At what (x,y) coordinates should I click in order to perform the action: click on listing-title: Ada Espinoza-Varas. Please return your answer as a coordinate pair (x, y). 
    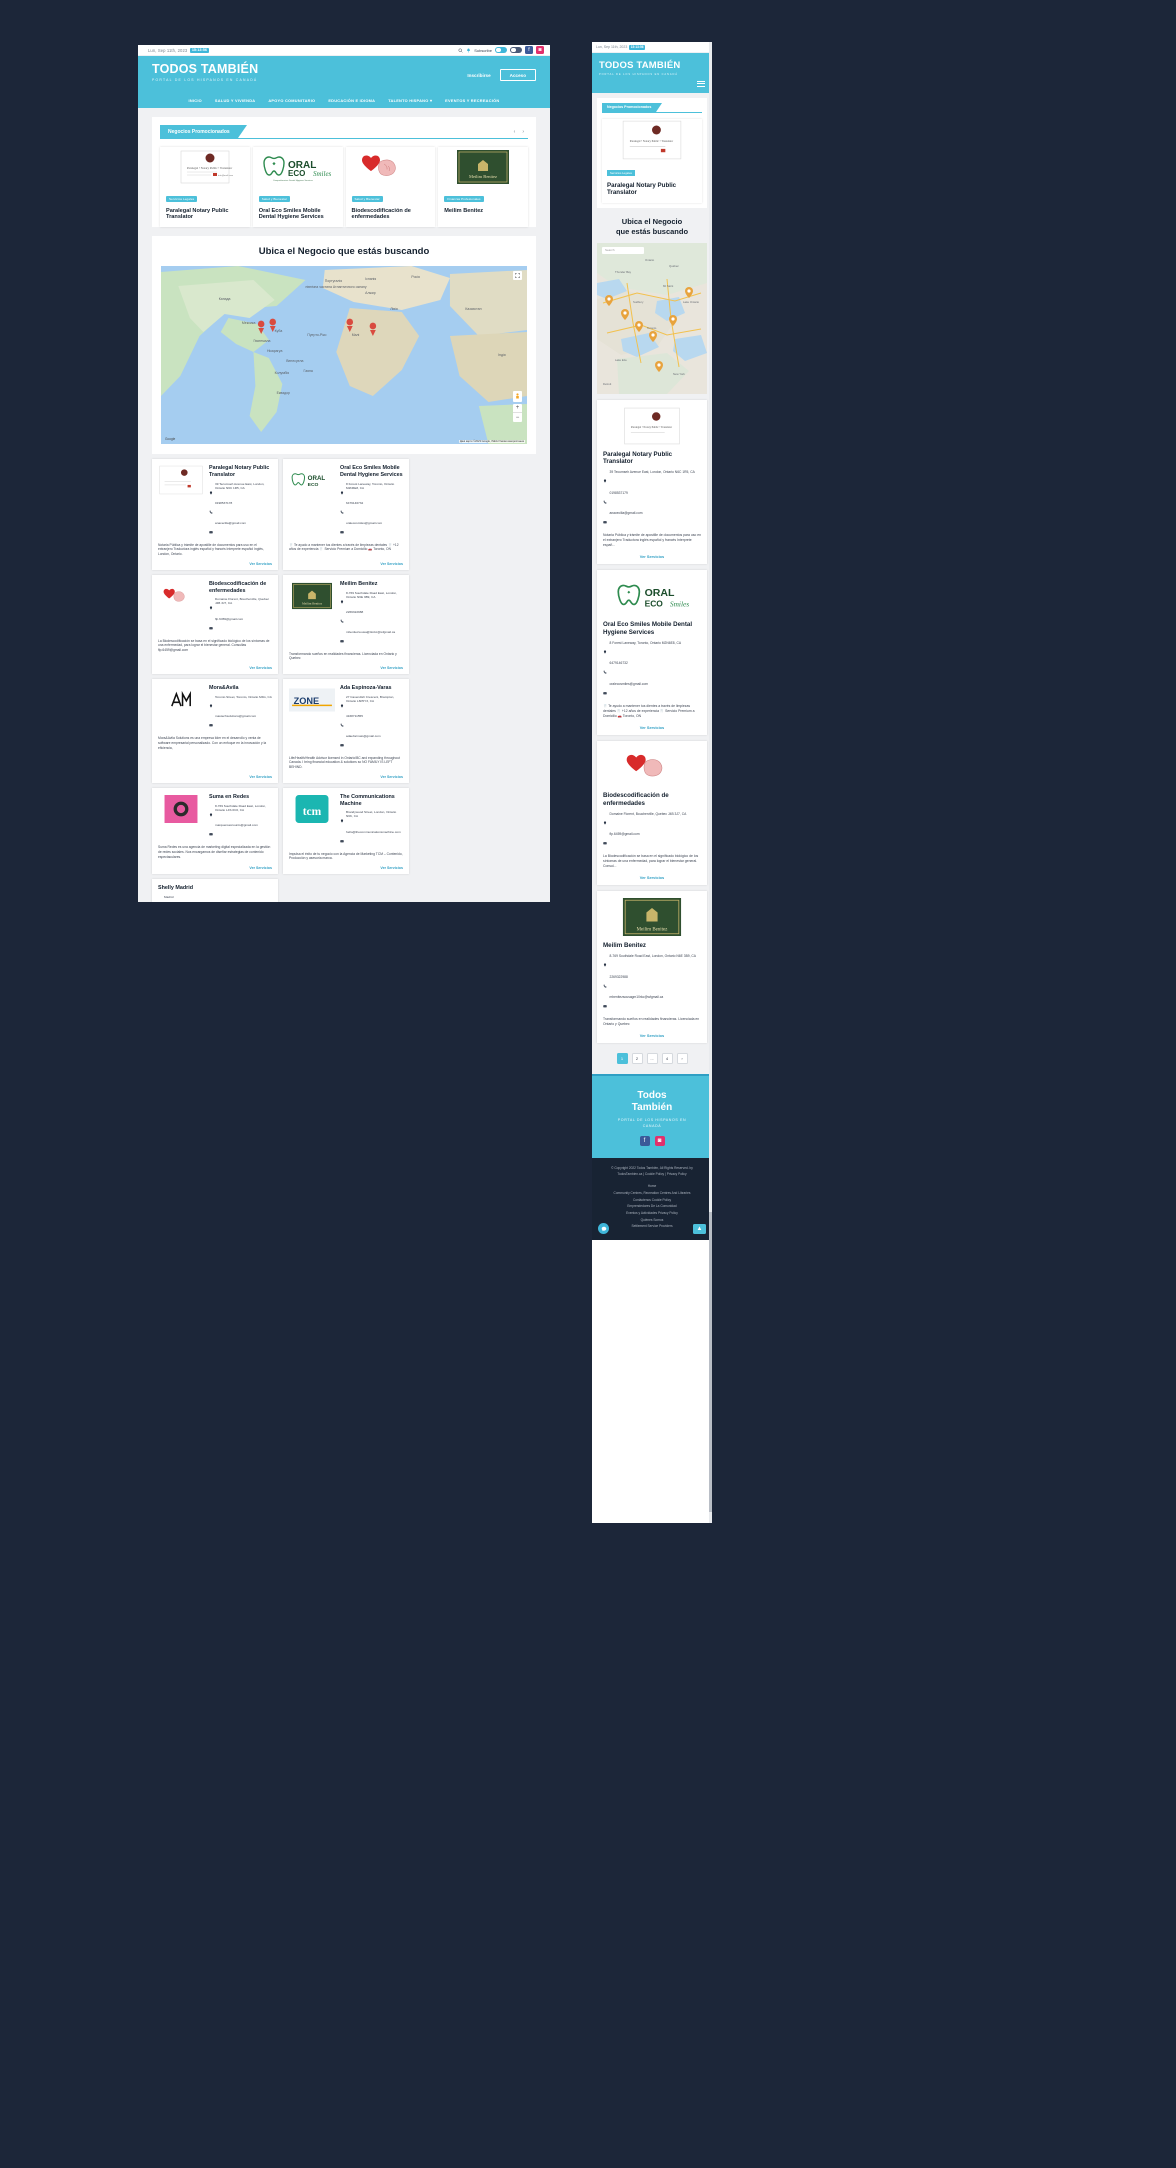
    Looking at the image, I should click on (366, 688).